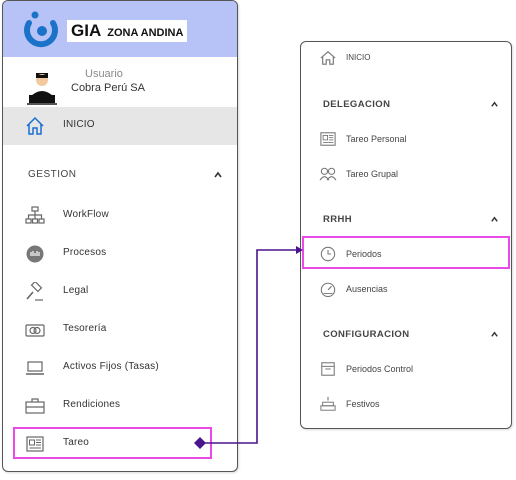 Image resolution: width=516 pixels, height=480 pixels. Describe the element at coordinates (85, 252) in the screenshot. I see `menu-item-label: Procesos` at that location.